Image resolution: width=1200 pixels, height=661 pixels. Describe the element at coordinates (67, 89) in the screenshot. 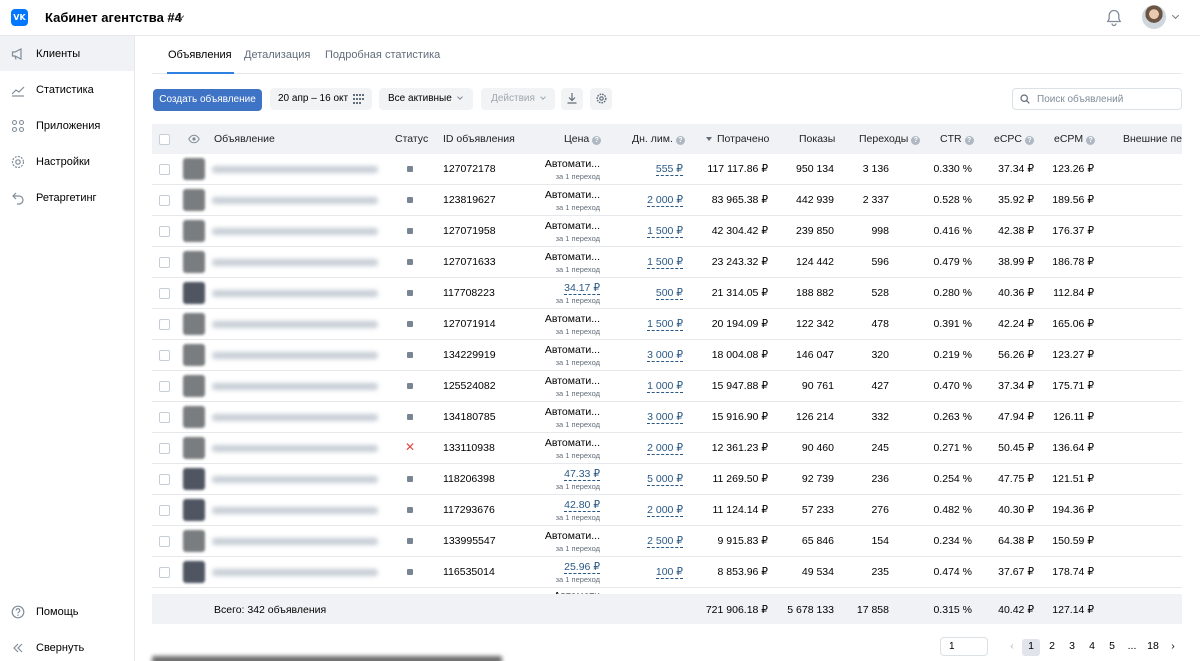

I see `sidebar-item-statistics: Статистика` at that location.